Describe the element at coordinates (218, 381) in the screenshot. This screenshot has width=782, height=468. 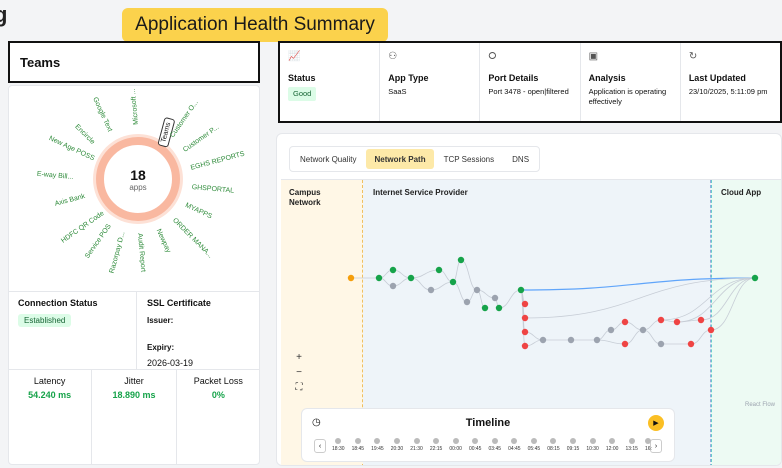
I see `metric-label: Packet Loss` at that location.